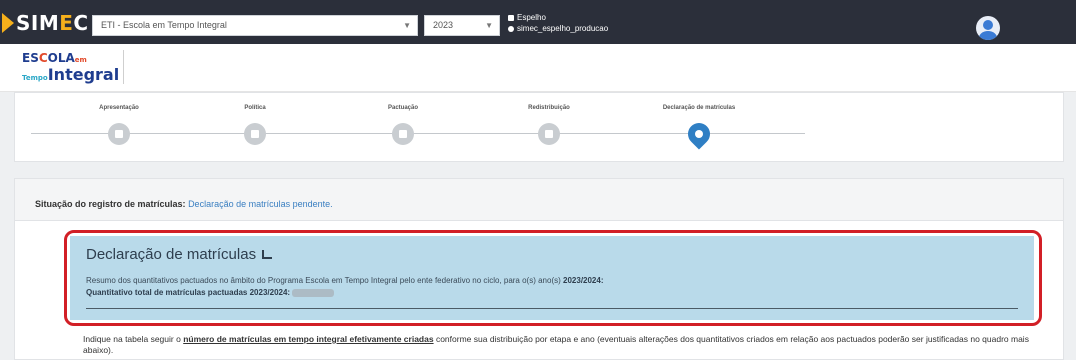 The width and height of the screenshot is (1076, 360). Describe the element at coordinates (511, 28) in the screenshot. I see `globe-icon` at that location.